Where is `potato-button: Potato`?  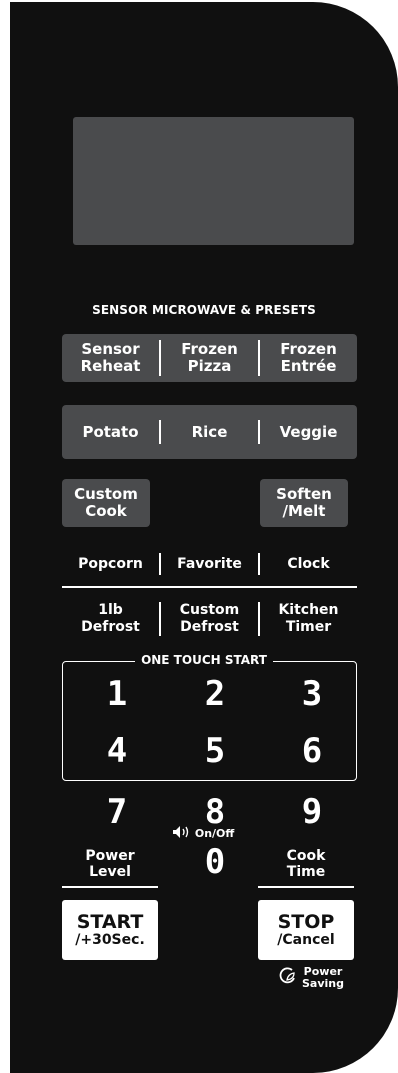 potato-button: Potato is located at coordinates (110, 432).